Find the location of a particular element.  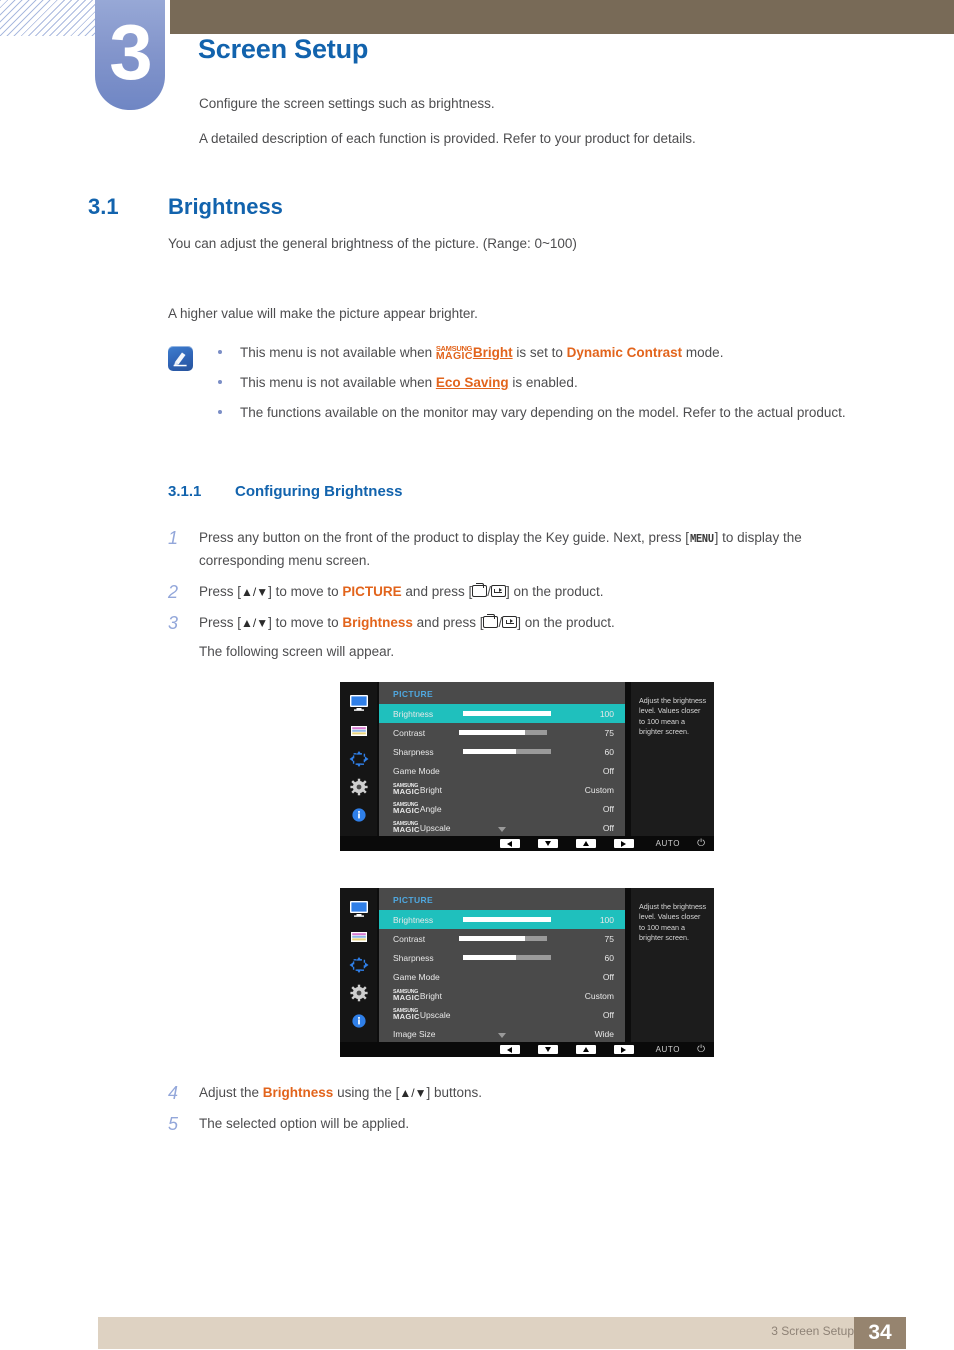

footer-bar is located at coordinates (478, 1333).